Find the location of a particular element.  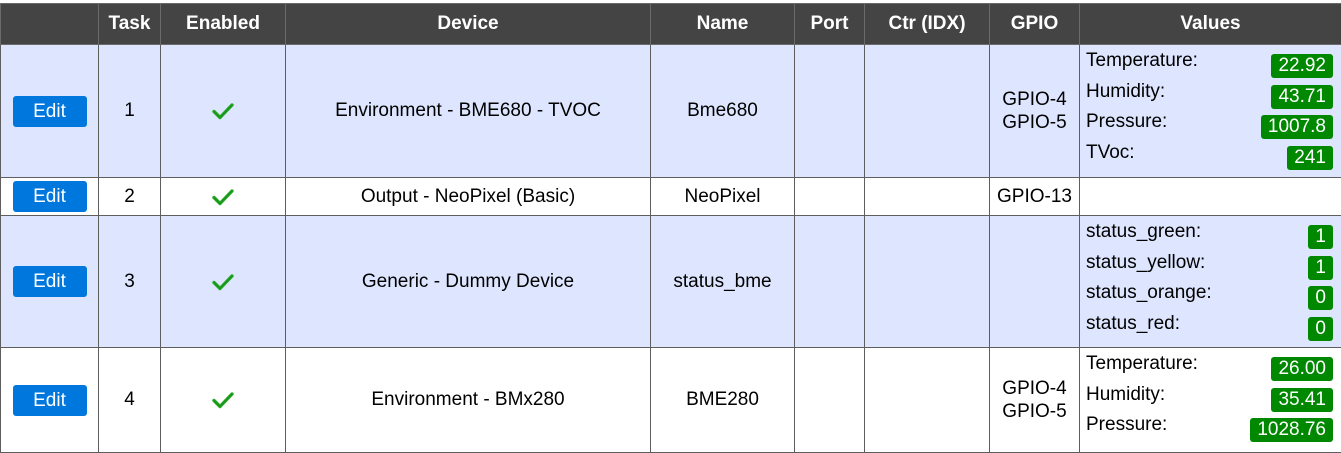

device-cell: Environment - BME680 - TVOC is located at coordinates (468, 111).